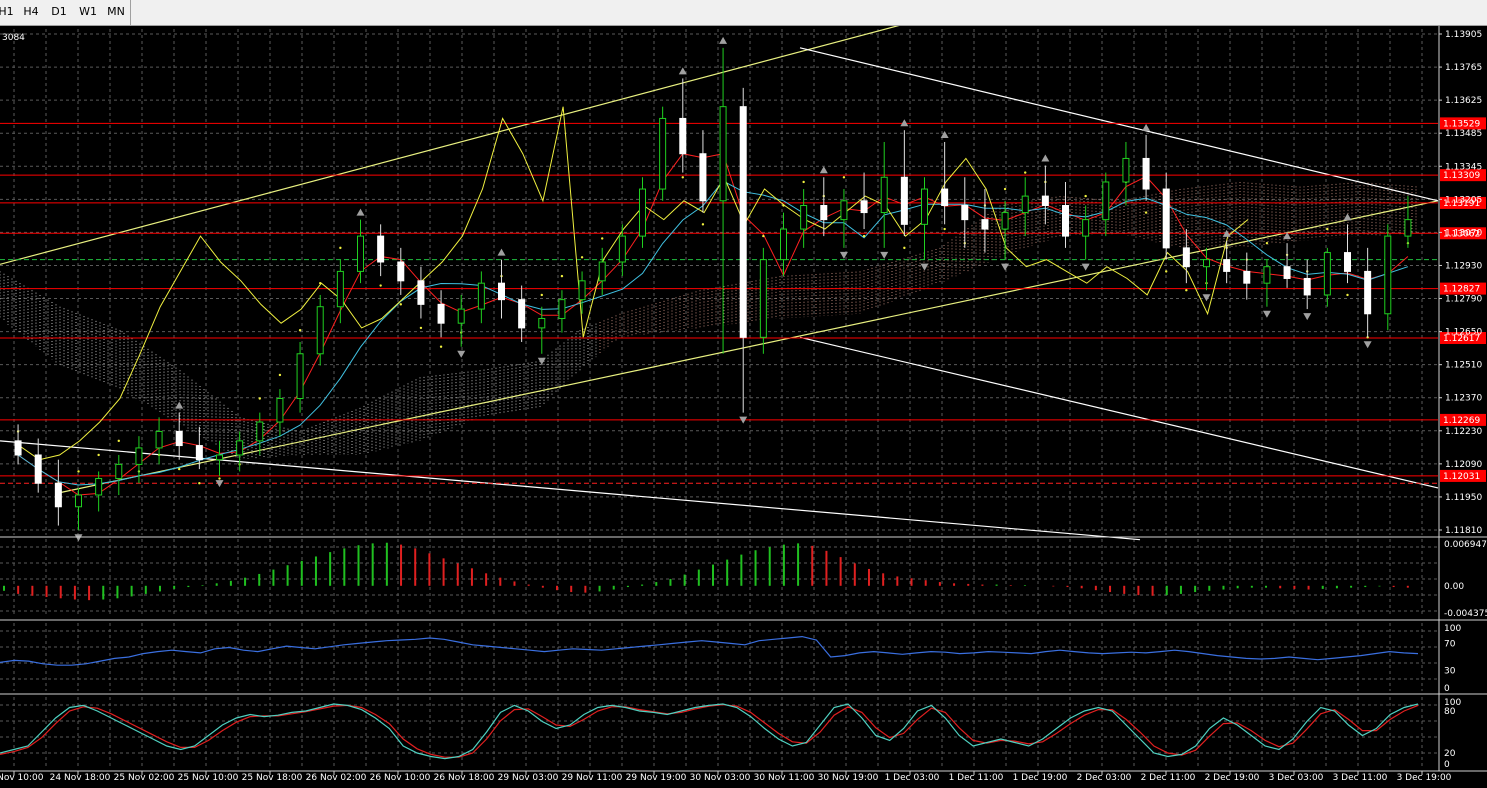  I want to click on time-axis-label: 30 Nov 03:00, so click(720, 778).